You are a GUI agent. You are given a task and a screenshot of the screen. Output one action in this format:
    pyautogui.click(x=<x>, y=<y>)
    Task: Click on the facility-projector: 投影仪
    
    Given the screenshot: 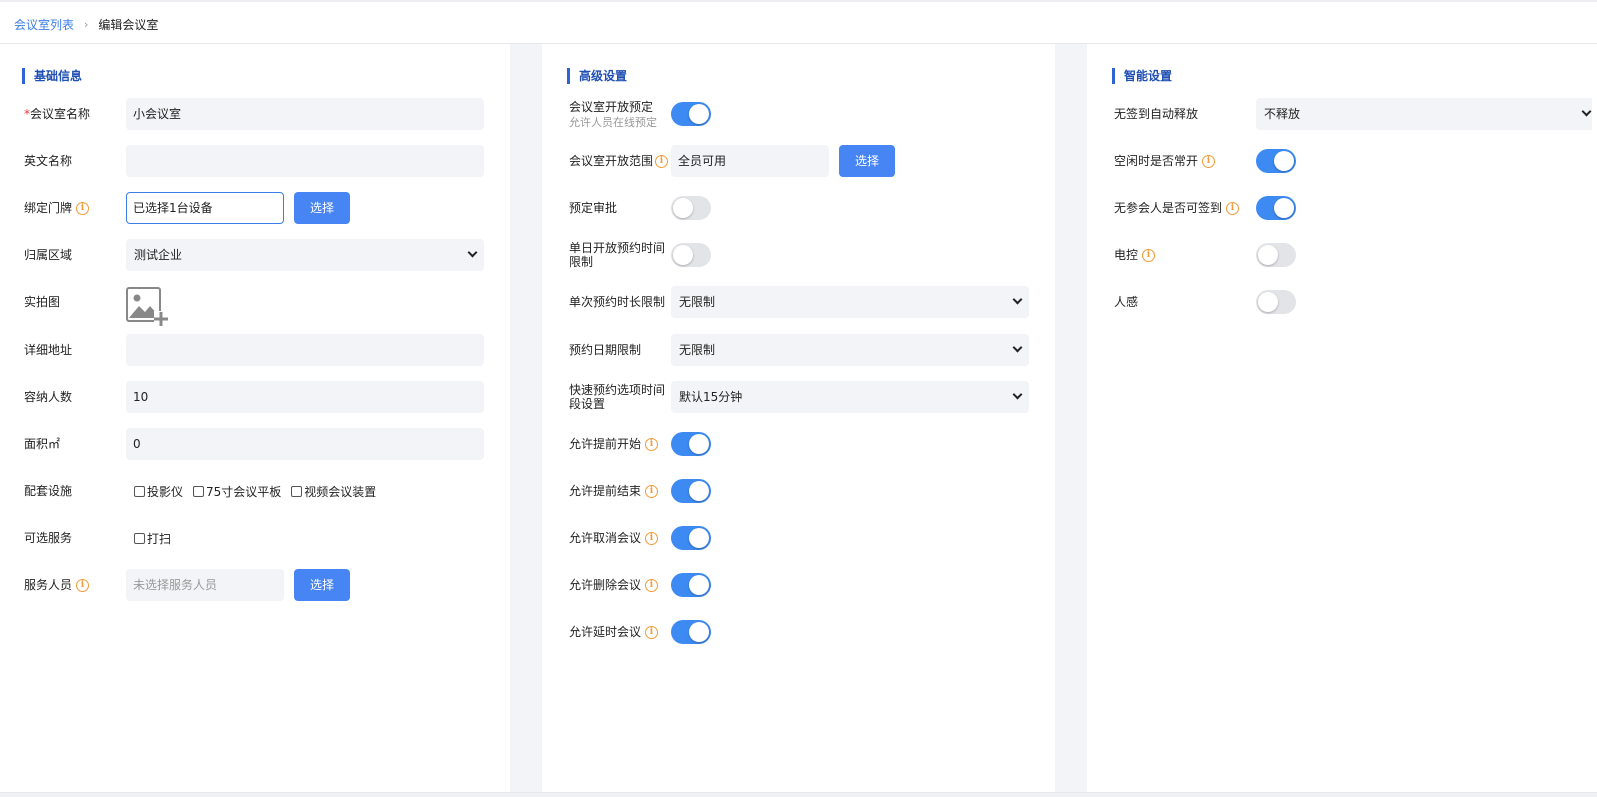 What is the action you would take?
    pyautogui.click(x=158, y=491)
    